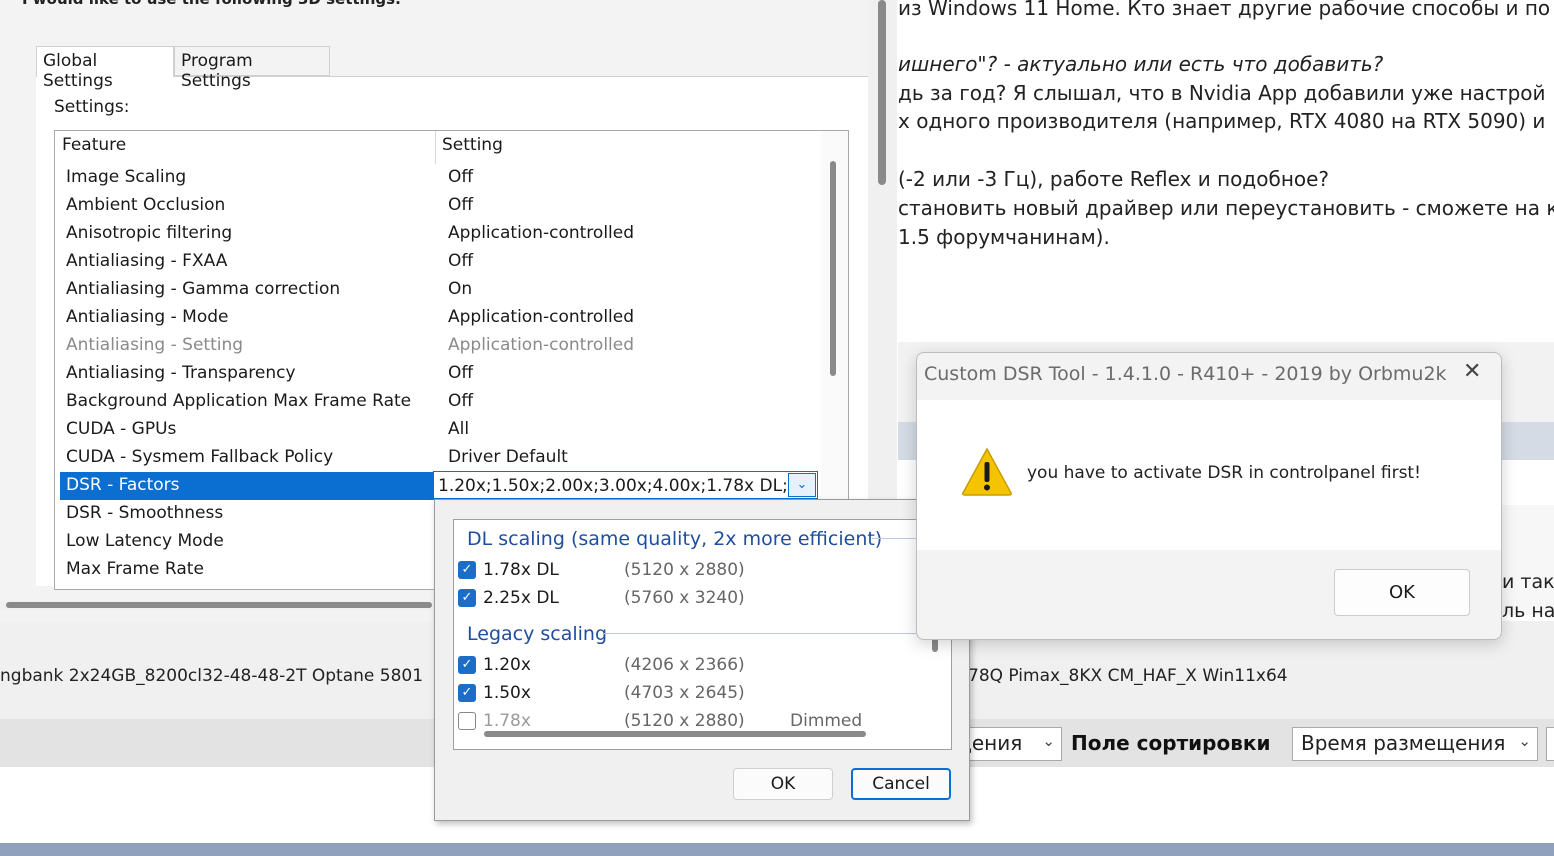 This screenshot has height=856, width=1554. What do you see at coordinates (1550, 744) in the screenshot?
I see `extra-select` at bounding box center [1550, 744].